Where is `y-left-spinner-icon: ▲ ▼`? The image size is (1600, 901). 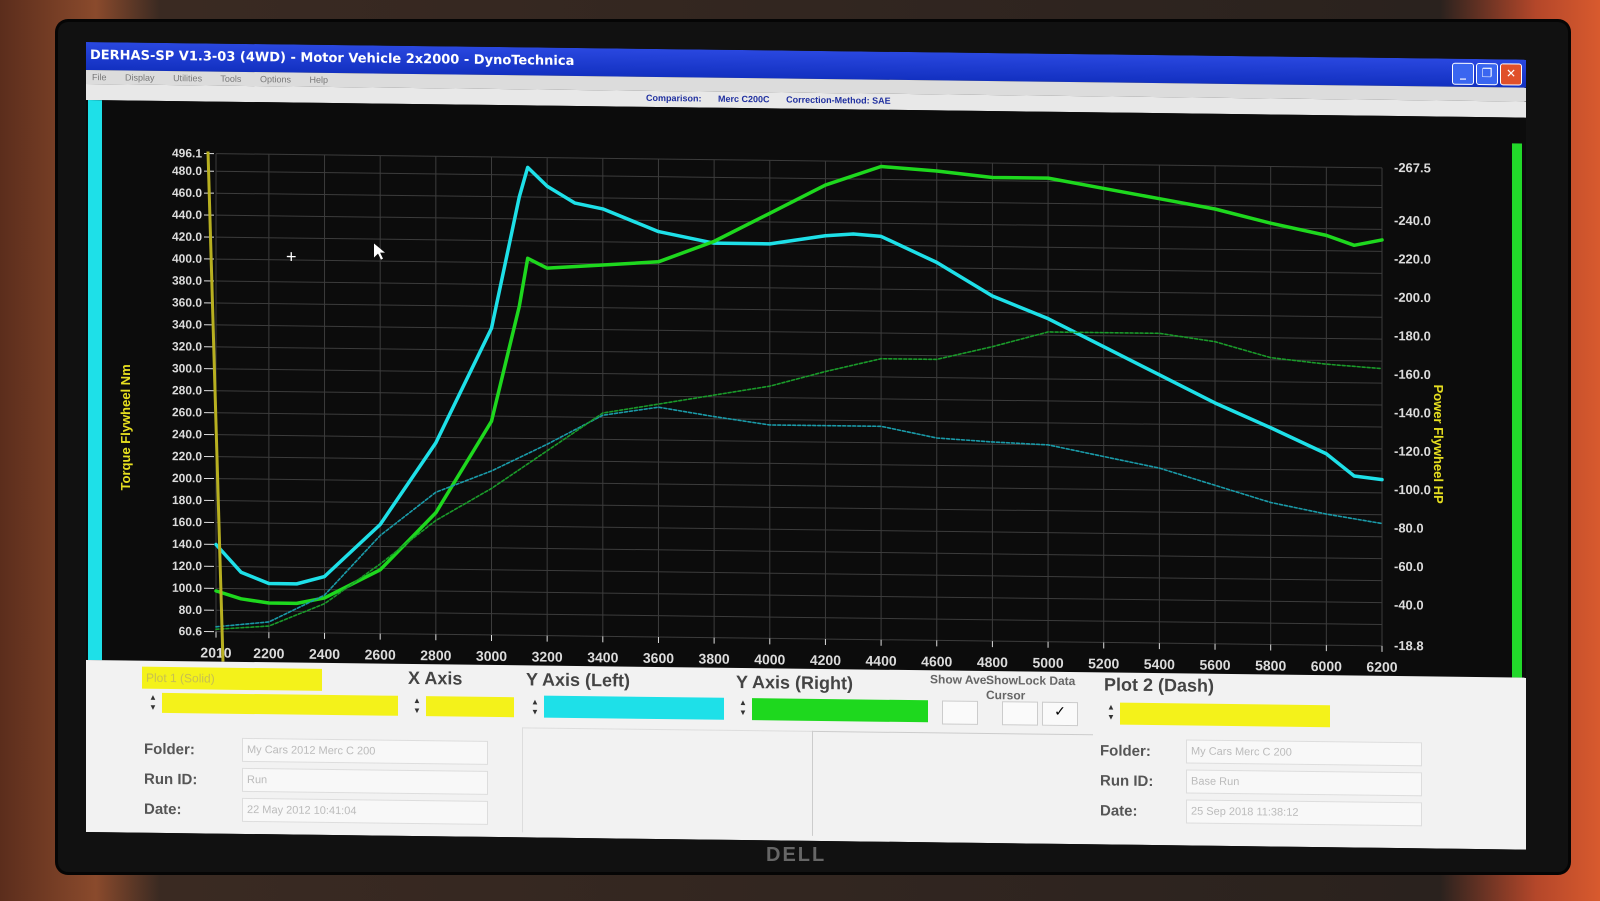
y-left-spinner-icon: ▲ ▼ is located at coordinates (535, 707).